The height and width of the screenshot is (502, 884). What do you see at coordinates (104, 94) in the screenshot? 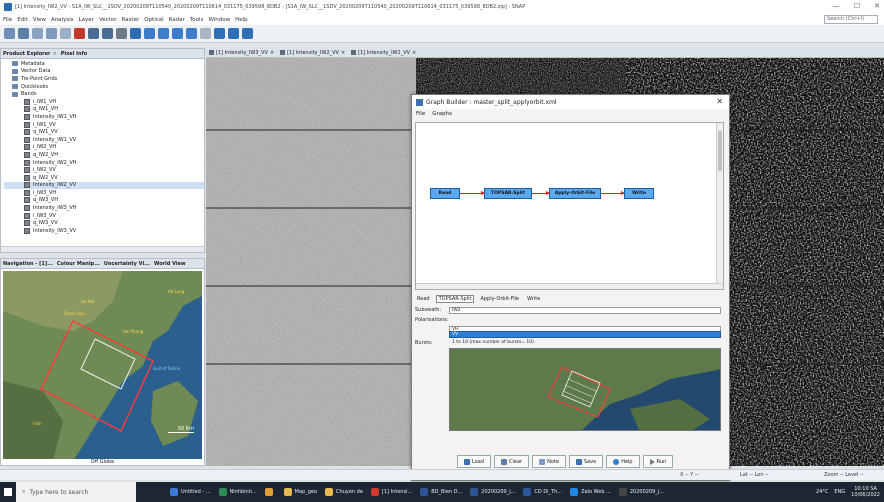
I see `tree-folder-item: Bands` at bounding box center [104, 94].